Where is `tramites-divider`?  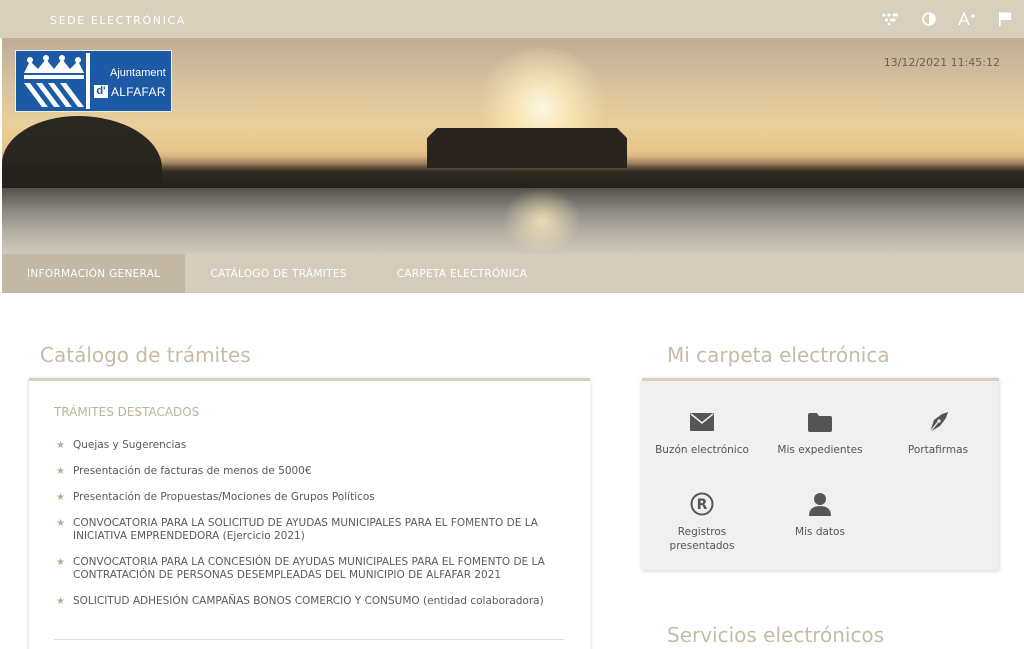
tramites-divider is located at coordinates (309, 639).